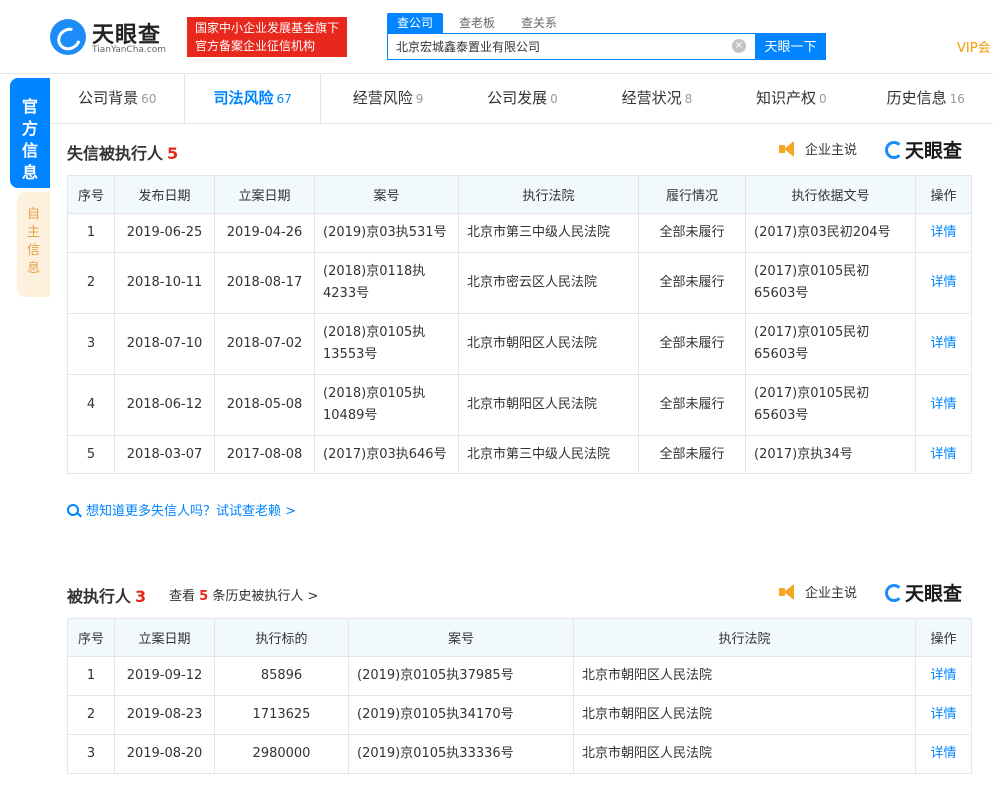 The width and height of the screenshot is (993, 788). I want to click on tab-label: 司法风险, so click(243, 98).